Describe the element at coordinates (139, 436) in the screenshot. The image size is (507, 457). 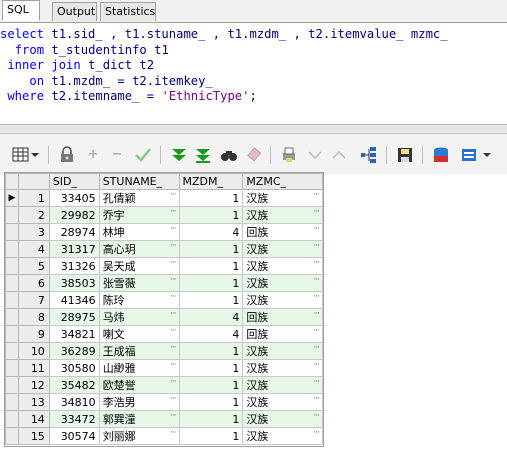
I see `cell-stuname: 刘丽娜 ···` at that location.